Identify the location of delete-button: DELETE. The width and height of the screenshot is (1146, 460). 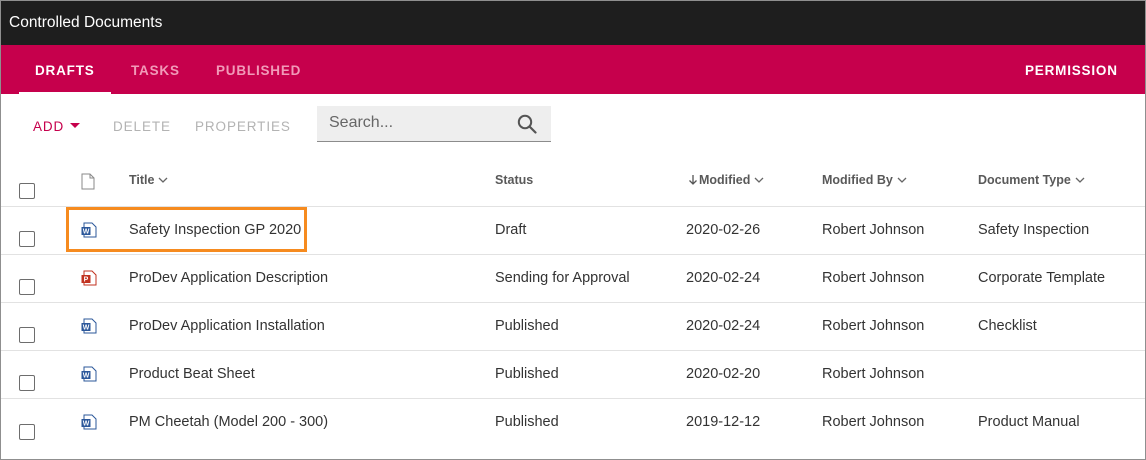
(142, 126).